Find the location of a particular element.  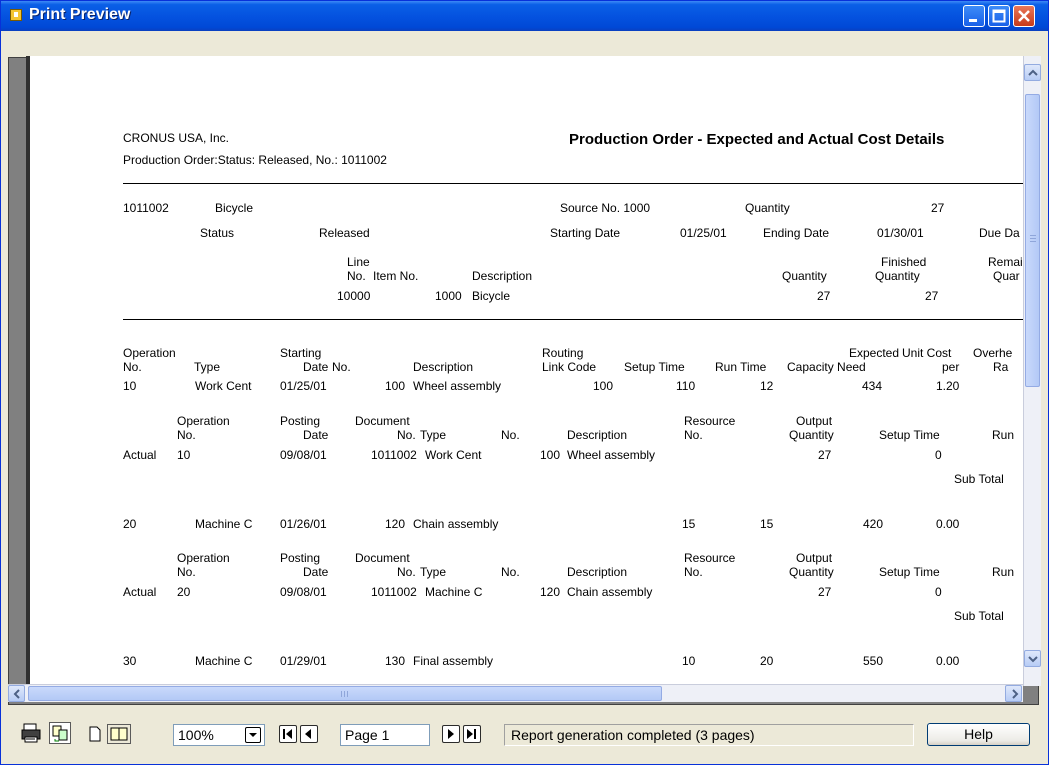

description-header: Description is located at coordinates (443, 367).